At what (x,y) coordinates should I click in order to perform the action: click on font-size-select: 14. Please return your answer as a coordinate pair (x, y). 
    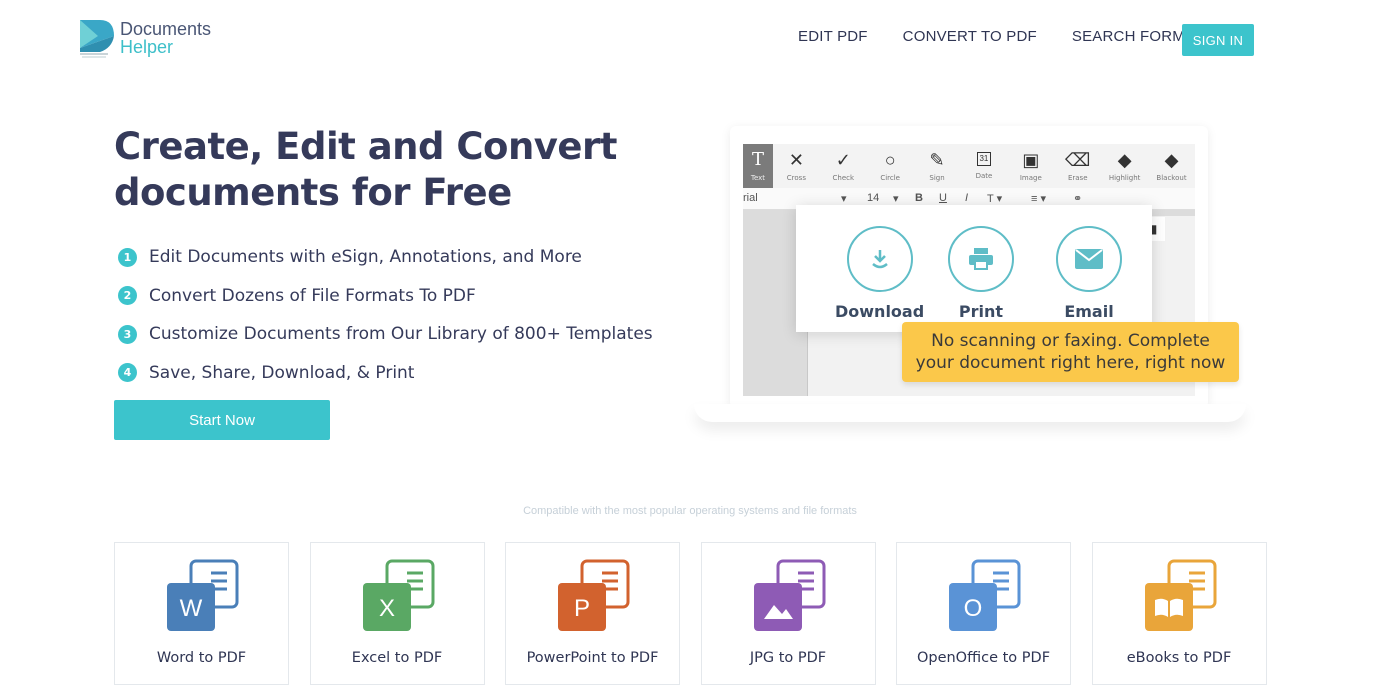
    Looking at the image, I should click on (873, 198).